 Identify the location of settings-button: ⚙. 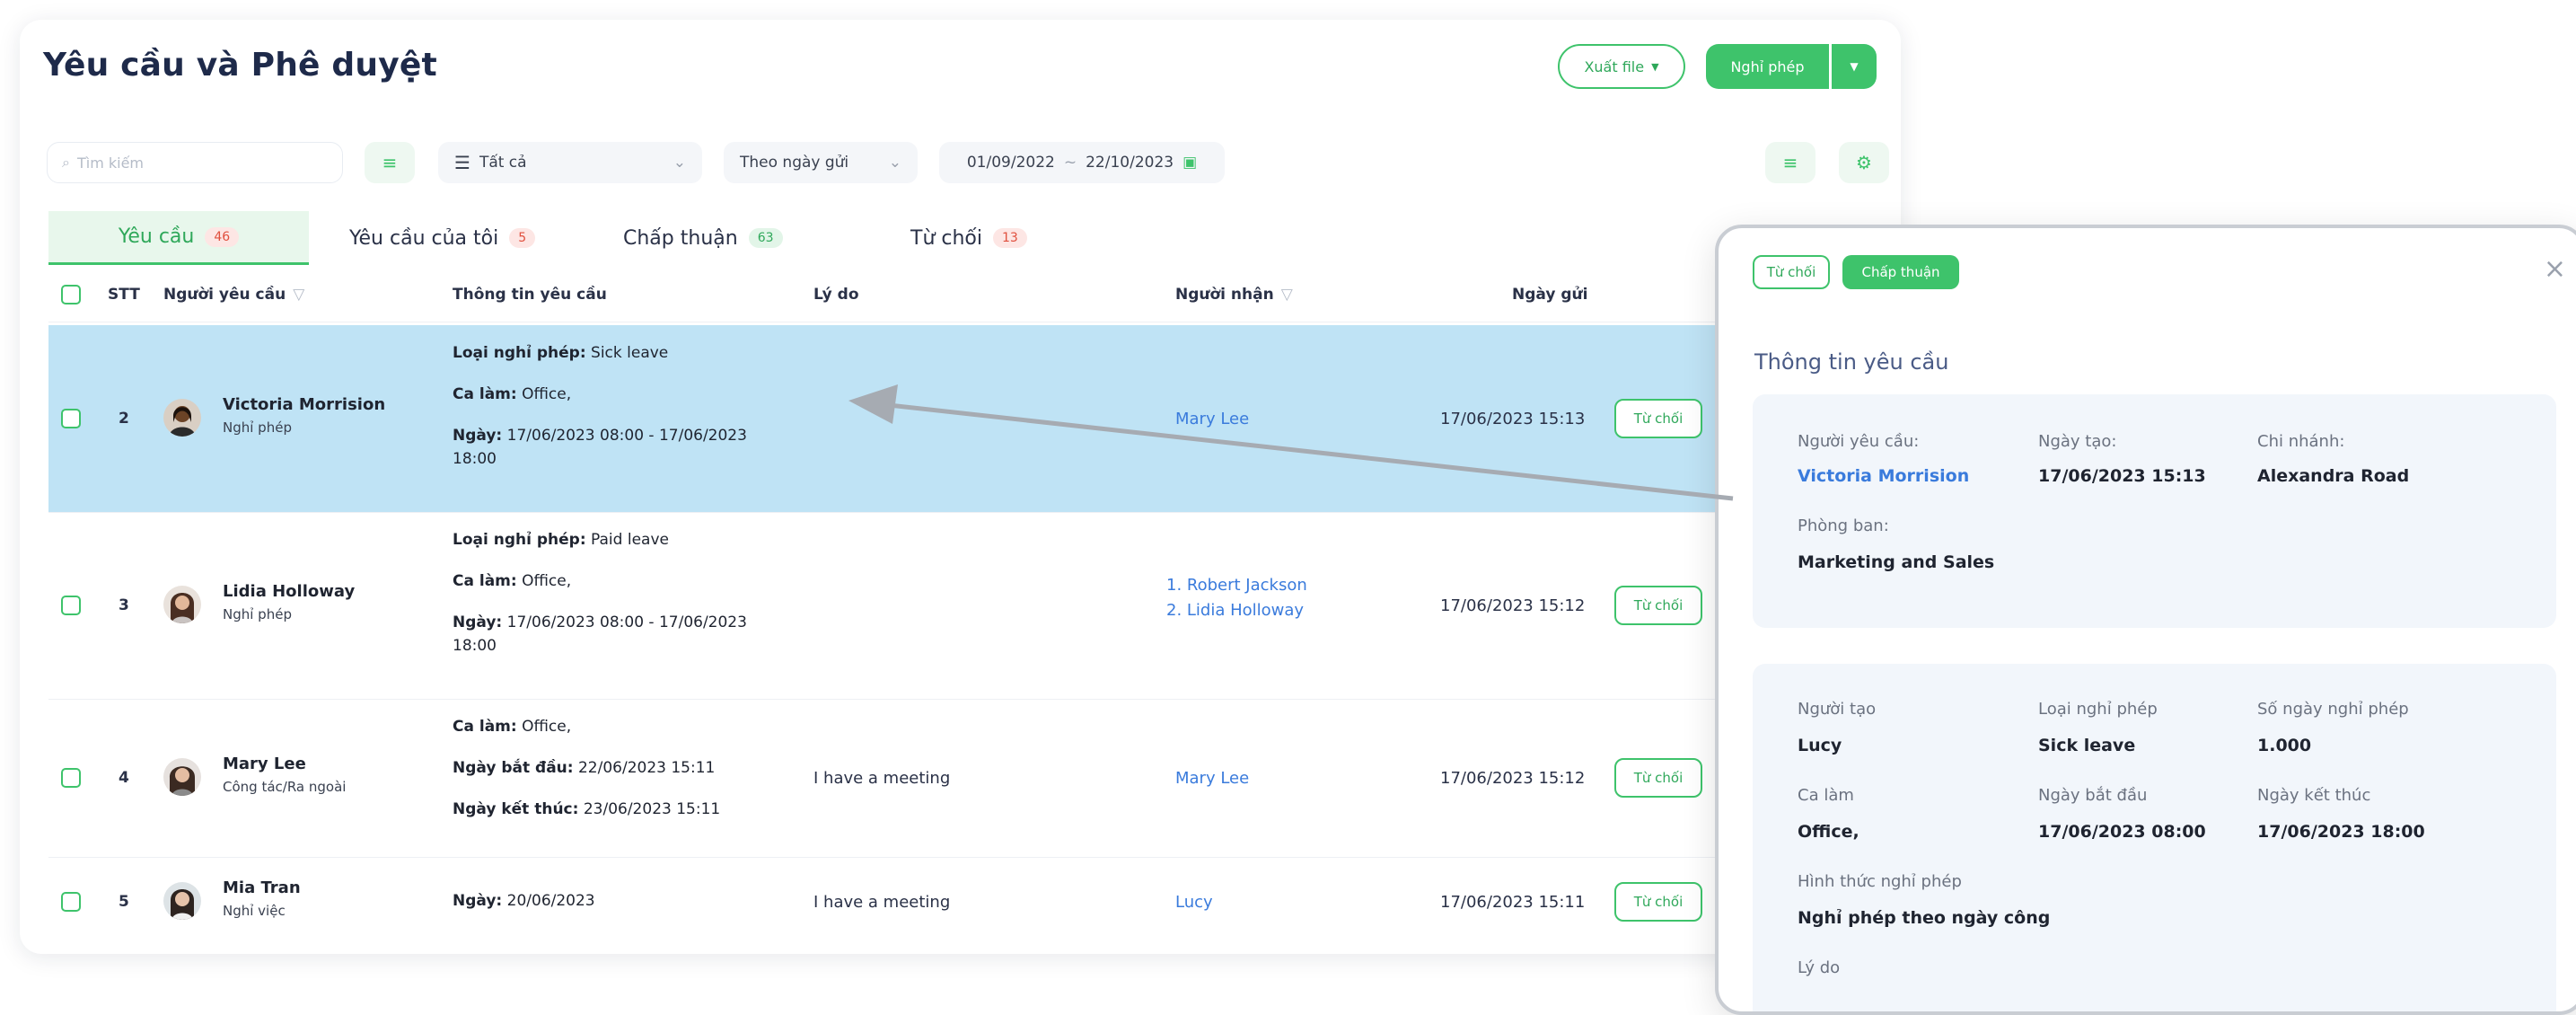
(1864, 162).